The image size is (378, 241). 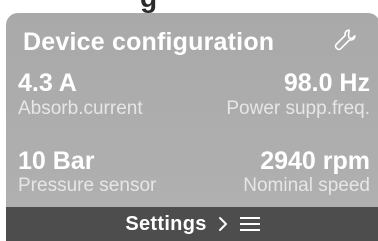 What do you see at coordinates (148, 6) in the screenshot?
I see `cropped-heading-text: g` at bounding box center [148, 6].